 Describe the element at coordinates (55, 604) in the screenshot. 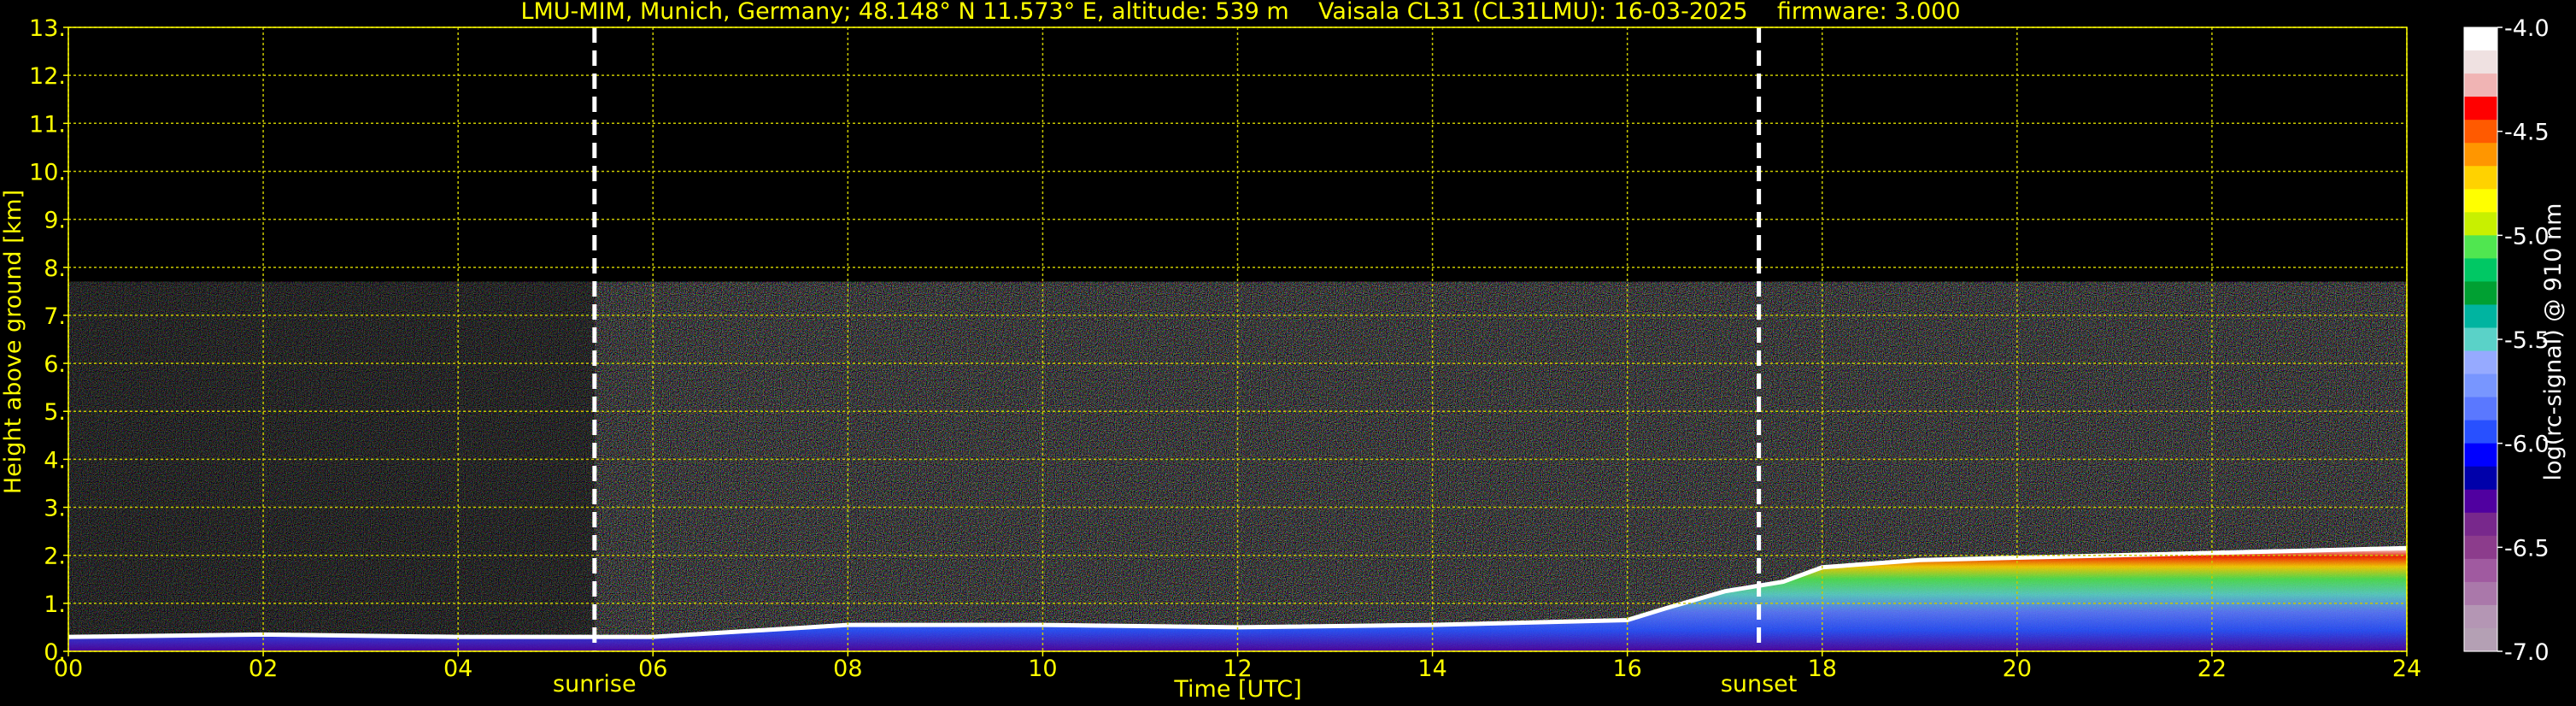

I see `y-tick-label: 1.` at that location.